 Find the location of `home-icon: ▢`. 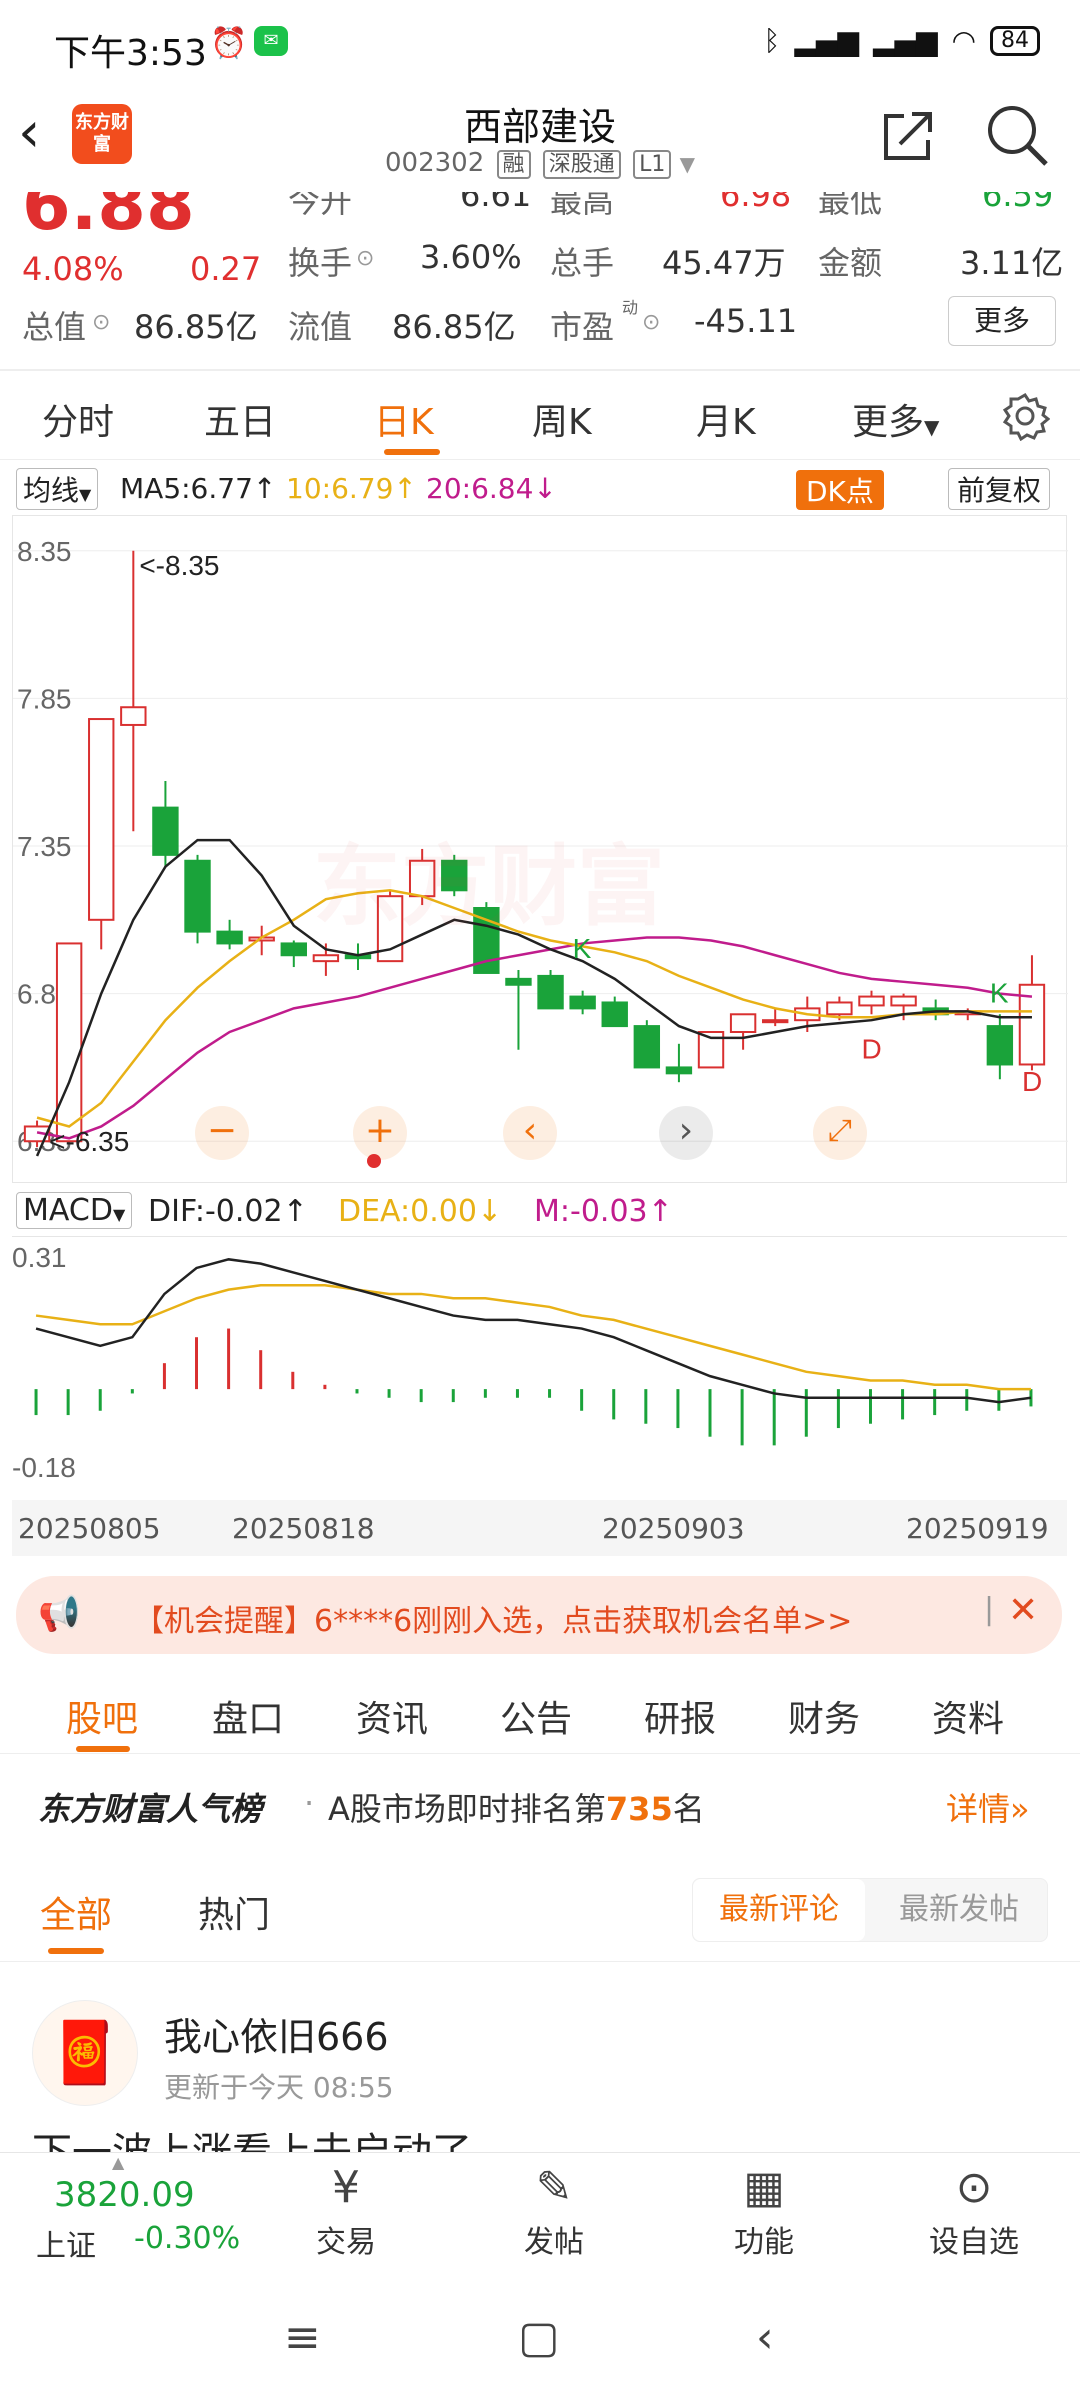

home-icon: ▢ is located at coordinates (539, 2337).